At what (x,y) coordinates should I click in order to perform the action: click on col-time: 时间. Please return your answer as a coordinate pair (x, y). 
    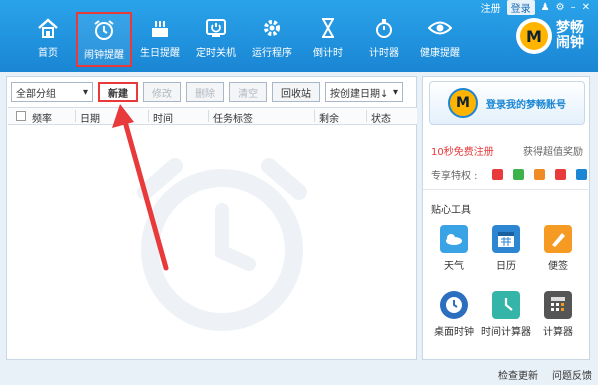
    Looking at the image, I should click on (163, 117).